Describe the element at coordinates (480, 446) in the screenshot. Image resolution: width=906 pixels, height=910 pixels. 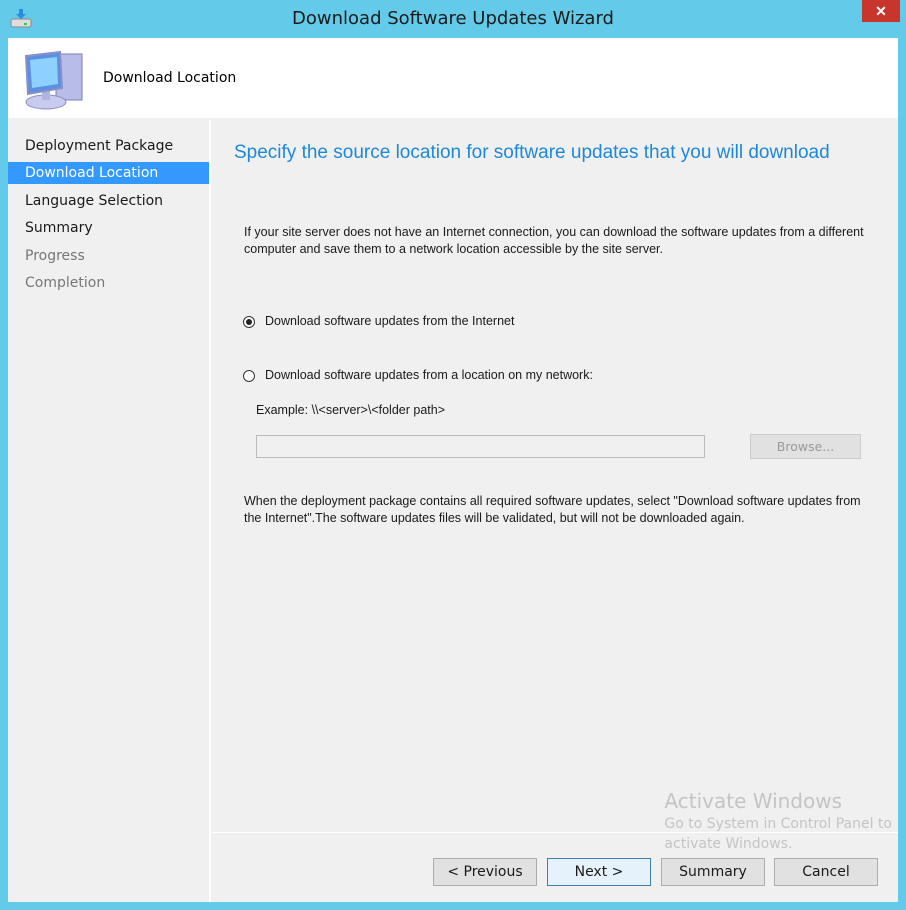
I see `network-path-input` at that location.